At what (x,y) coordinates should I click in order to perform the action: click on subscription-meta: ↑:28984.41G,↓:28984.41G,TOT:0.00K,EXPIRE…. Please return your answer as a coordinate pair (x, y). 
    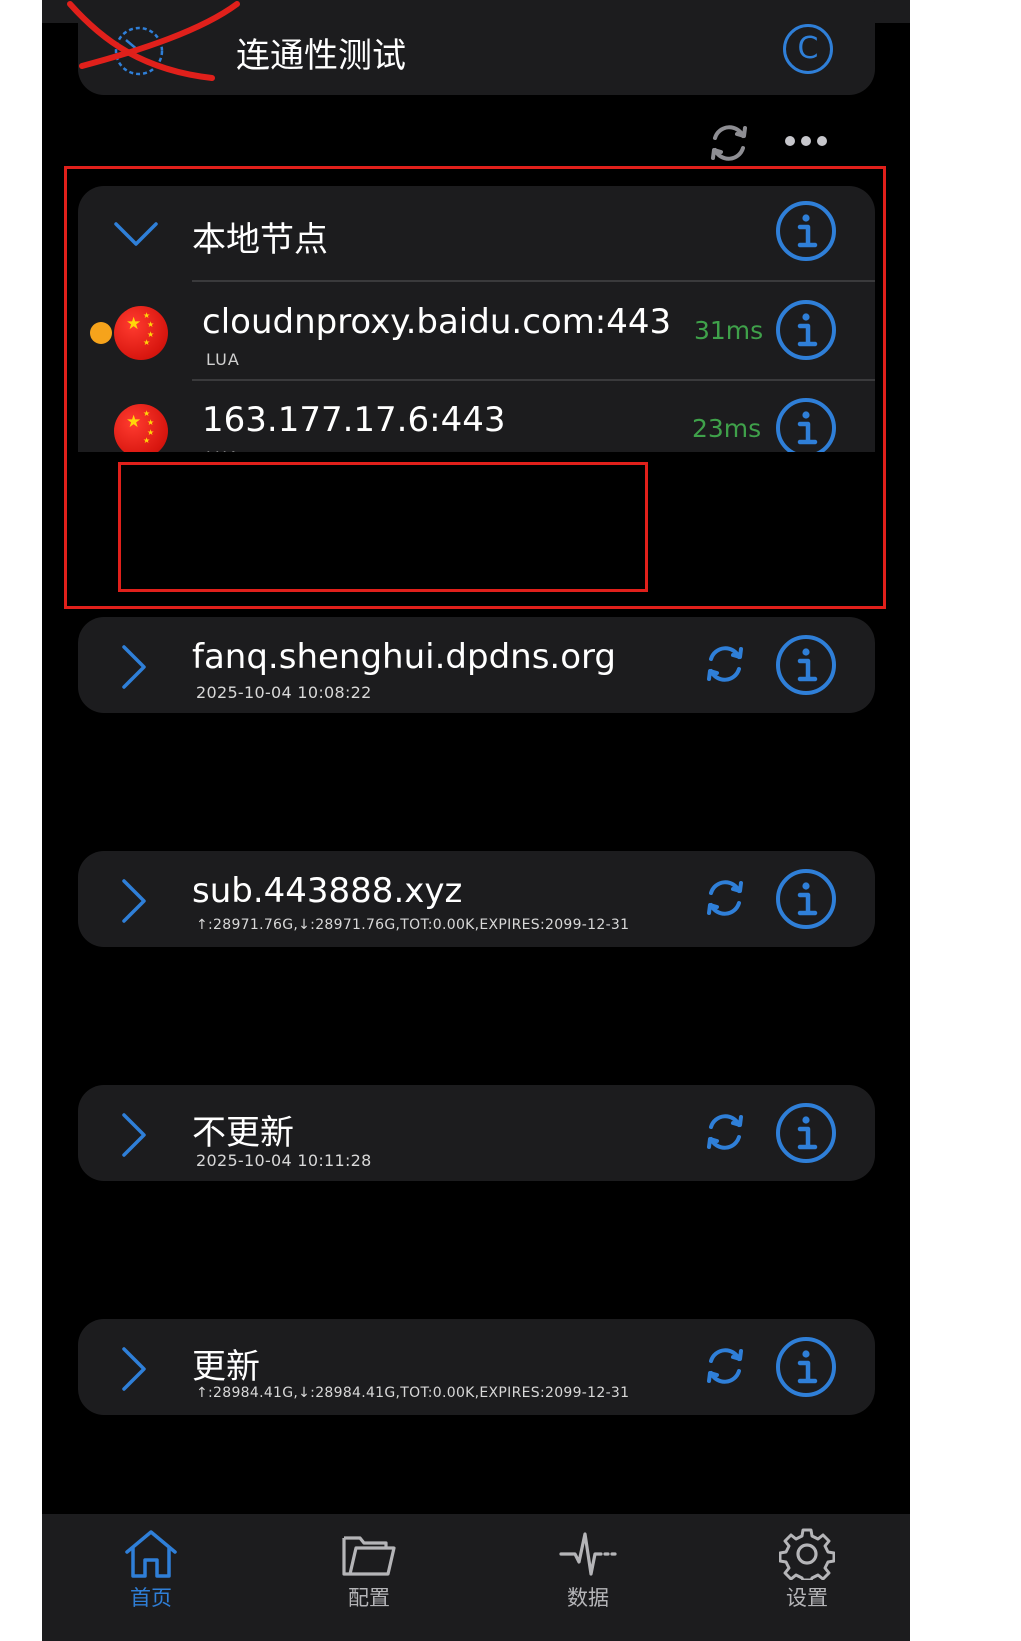
    Looking at the image, I should click on (413, 1393).